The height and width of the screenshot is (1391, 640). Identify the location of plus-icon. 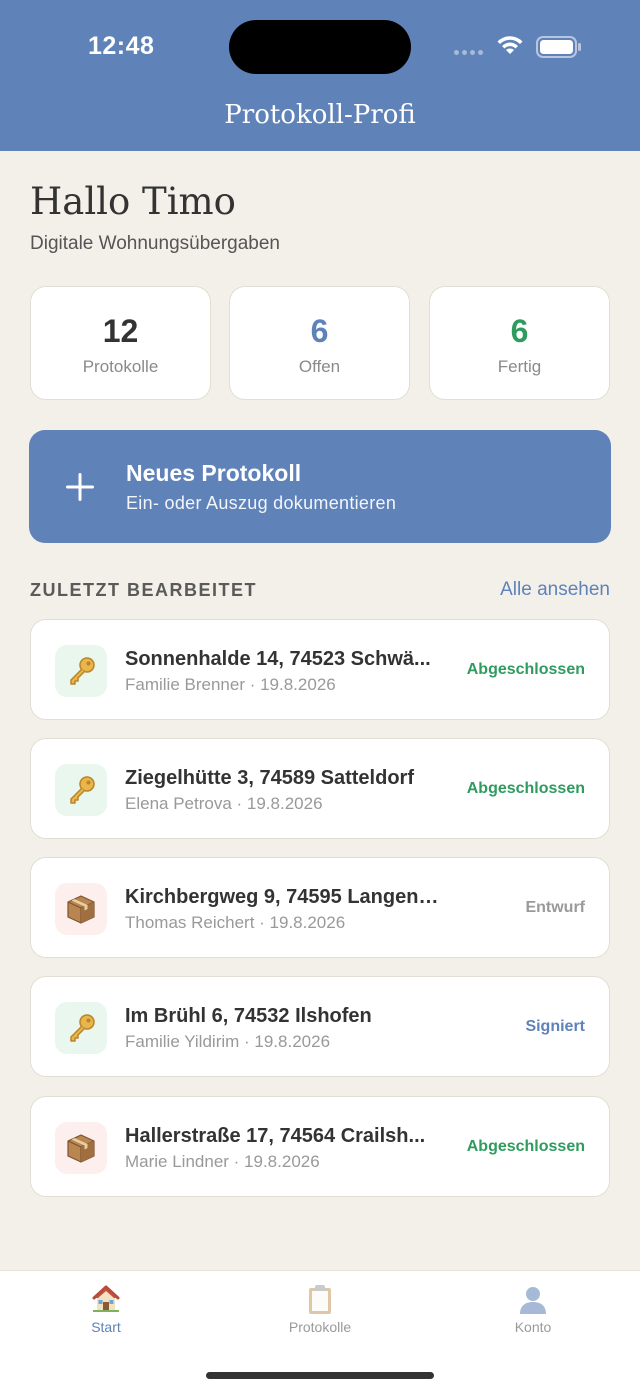
(80, 487).